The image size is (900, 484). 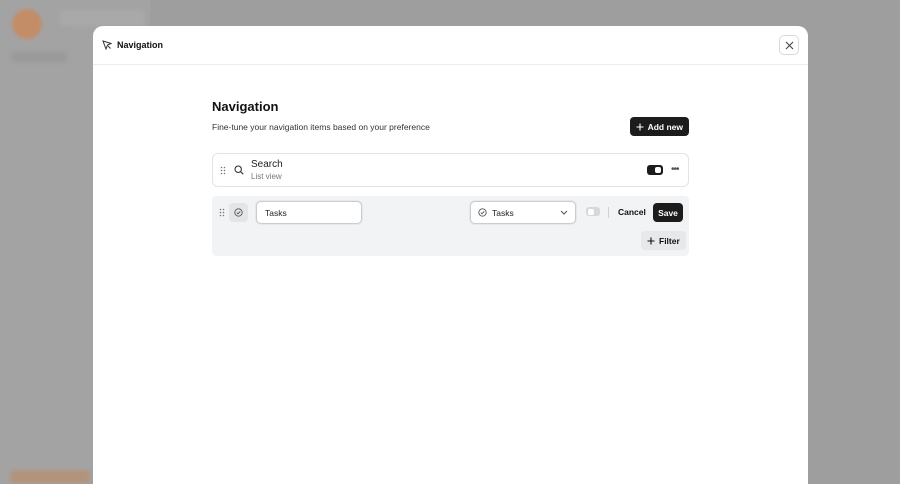 What do you see at coordinates (503, 212) in the screenshot?
I see `page-select-value: Tasks` at bounding box center [503, 212].